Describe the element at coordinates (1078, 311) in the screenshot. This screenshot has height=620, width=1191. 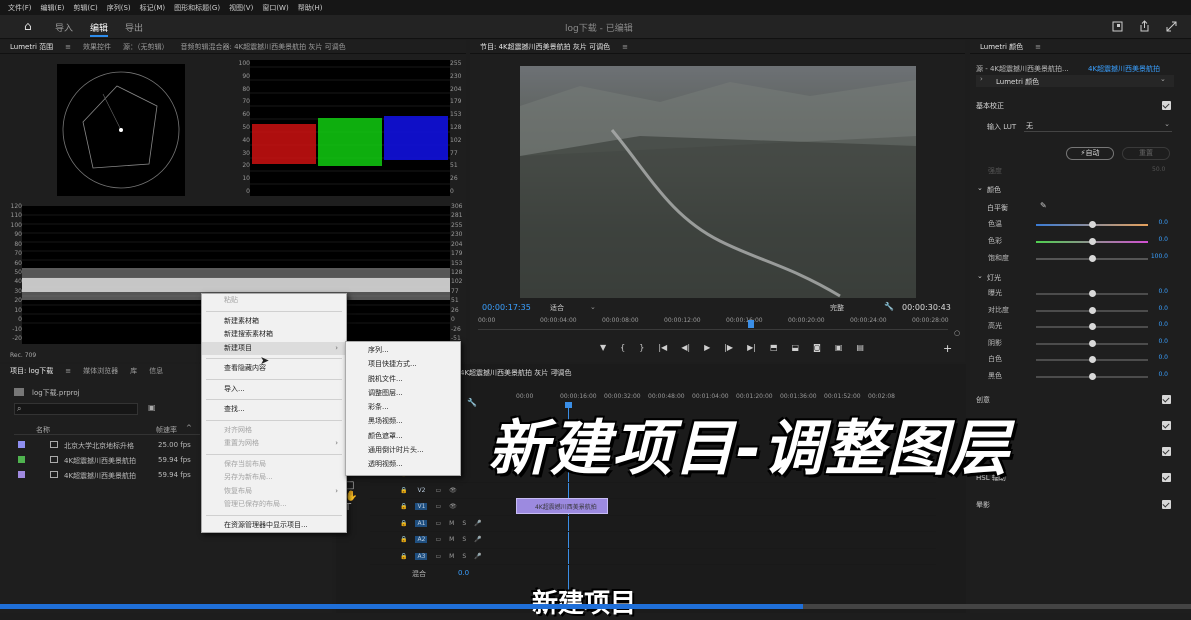
I see `slider-row: 对比度 0.0` at that location.